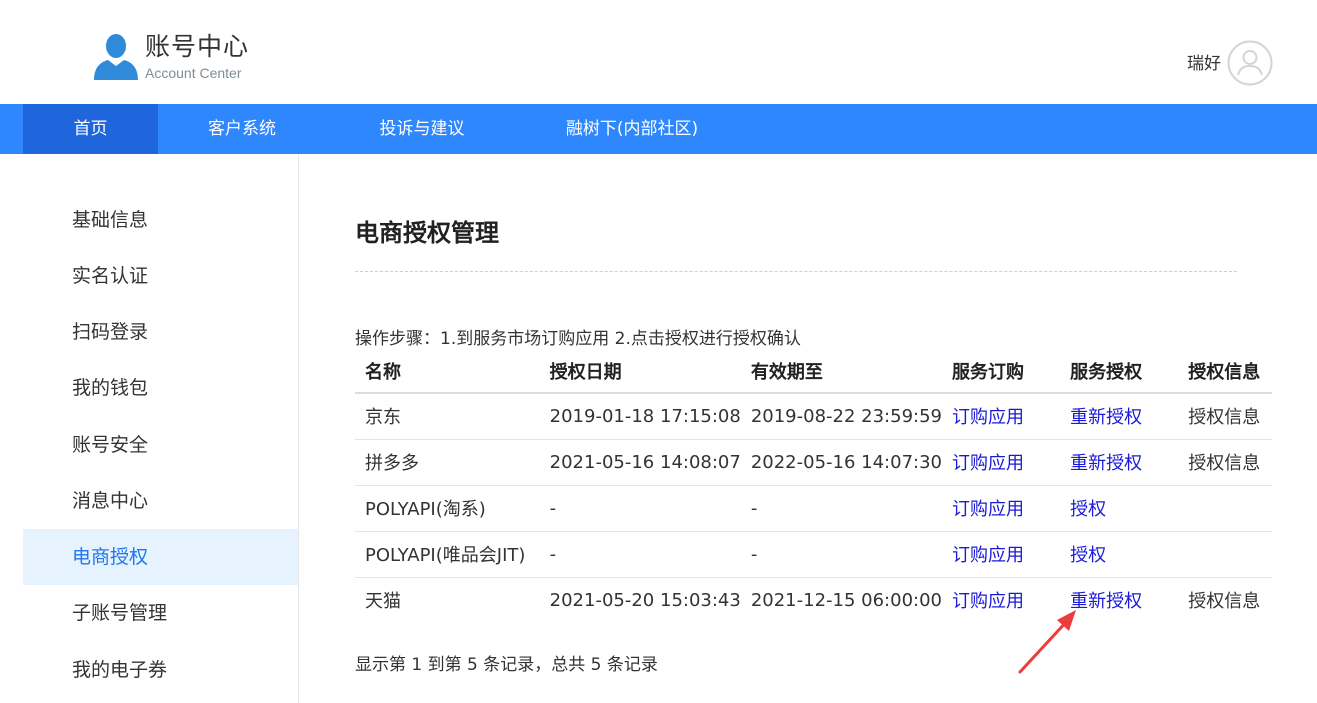 The width and height of the screenshot is (1317, 703). Describe the element at coordinates (1204, 61) in the screenshot. I see `username: 瑞好` at that location.